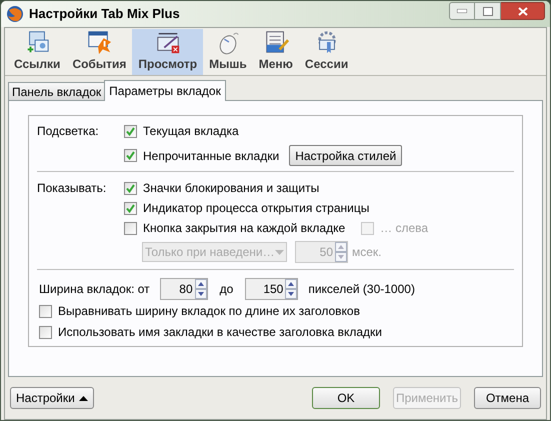 This screenshot has width=551, height=421. Describe the element at coordinates (104, 14) in the screenshot. I see `window-title: Настройки Tab Mix Plus` at that location.